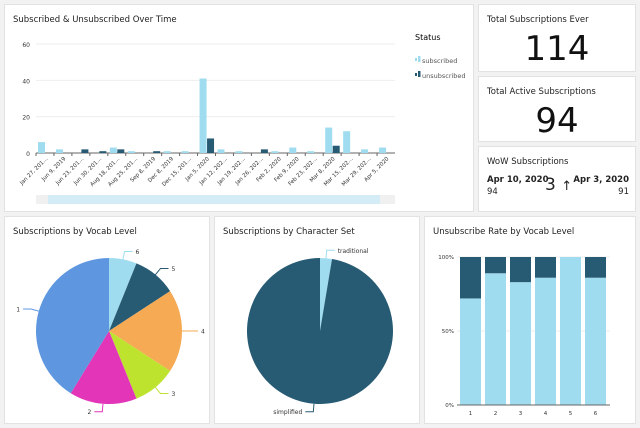 The image size is (640, 428). I want to click on y-tick-label: 20, so click(26, 118).